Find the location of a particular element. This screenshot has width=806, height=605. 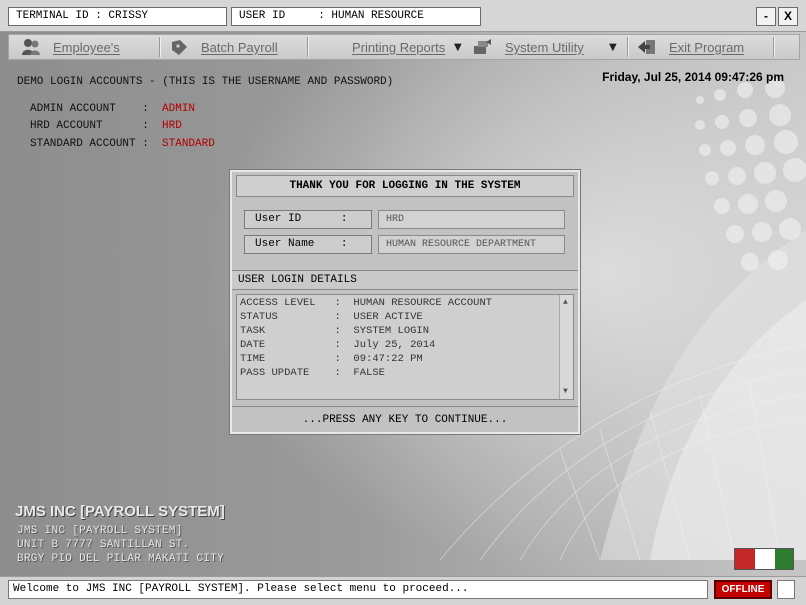

demo-account-row: STANDARD ACCOUNT : STANDARD is located at coordinates (122, 144).